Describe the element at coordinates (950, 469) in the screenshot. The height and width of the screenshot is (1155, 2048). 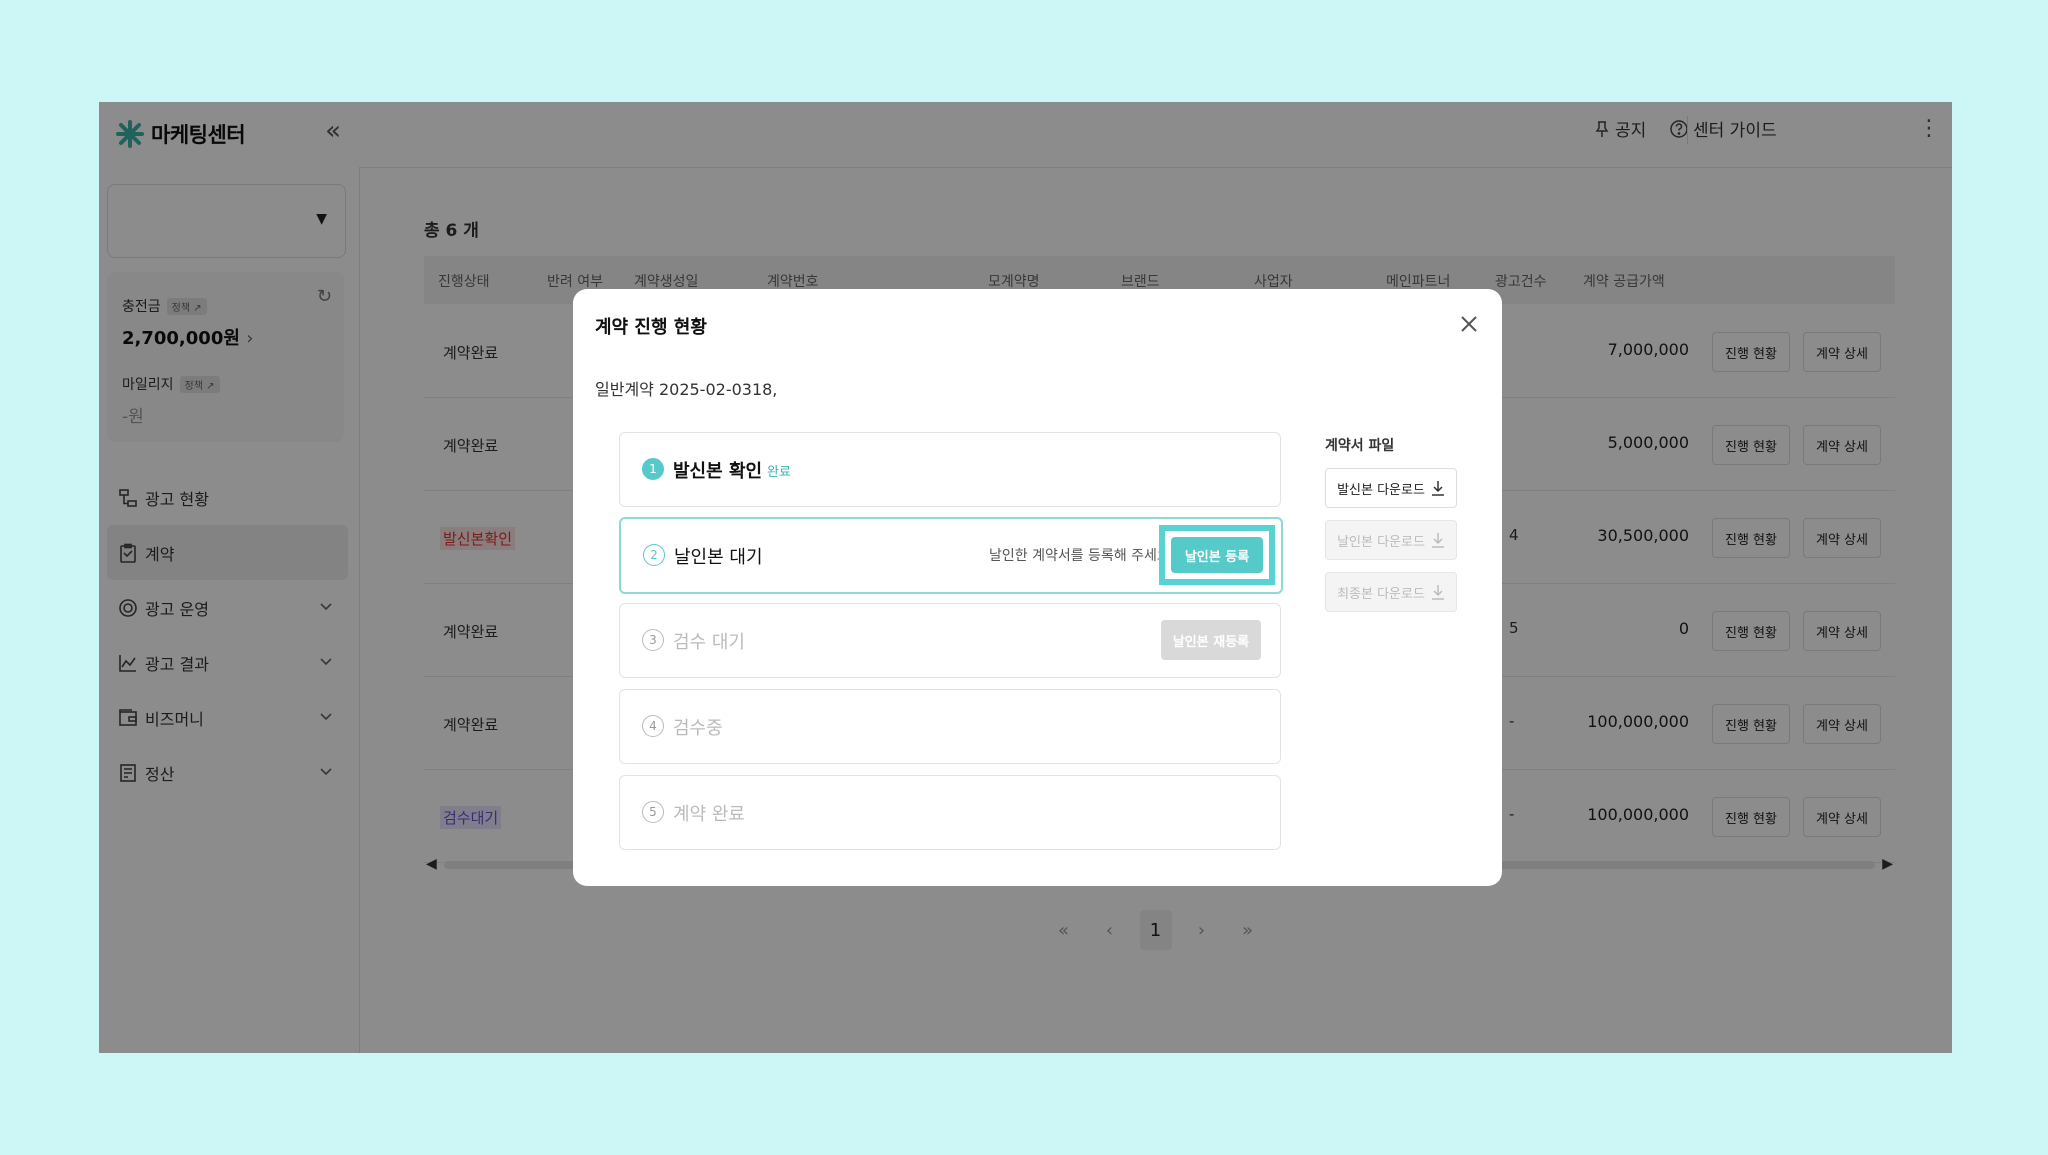
I see `step-sender-confirm: 1 발신본 확인 완료` at that location.